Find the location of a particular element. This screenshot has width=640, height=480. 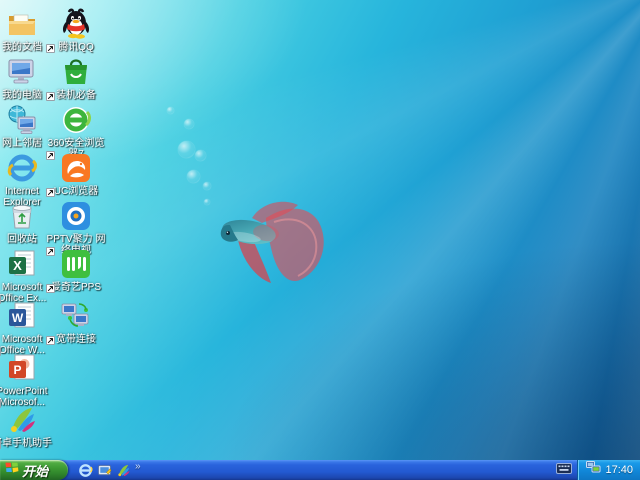

system-tray: 17:40 is located at coordinates (608, 470).